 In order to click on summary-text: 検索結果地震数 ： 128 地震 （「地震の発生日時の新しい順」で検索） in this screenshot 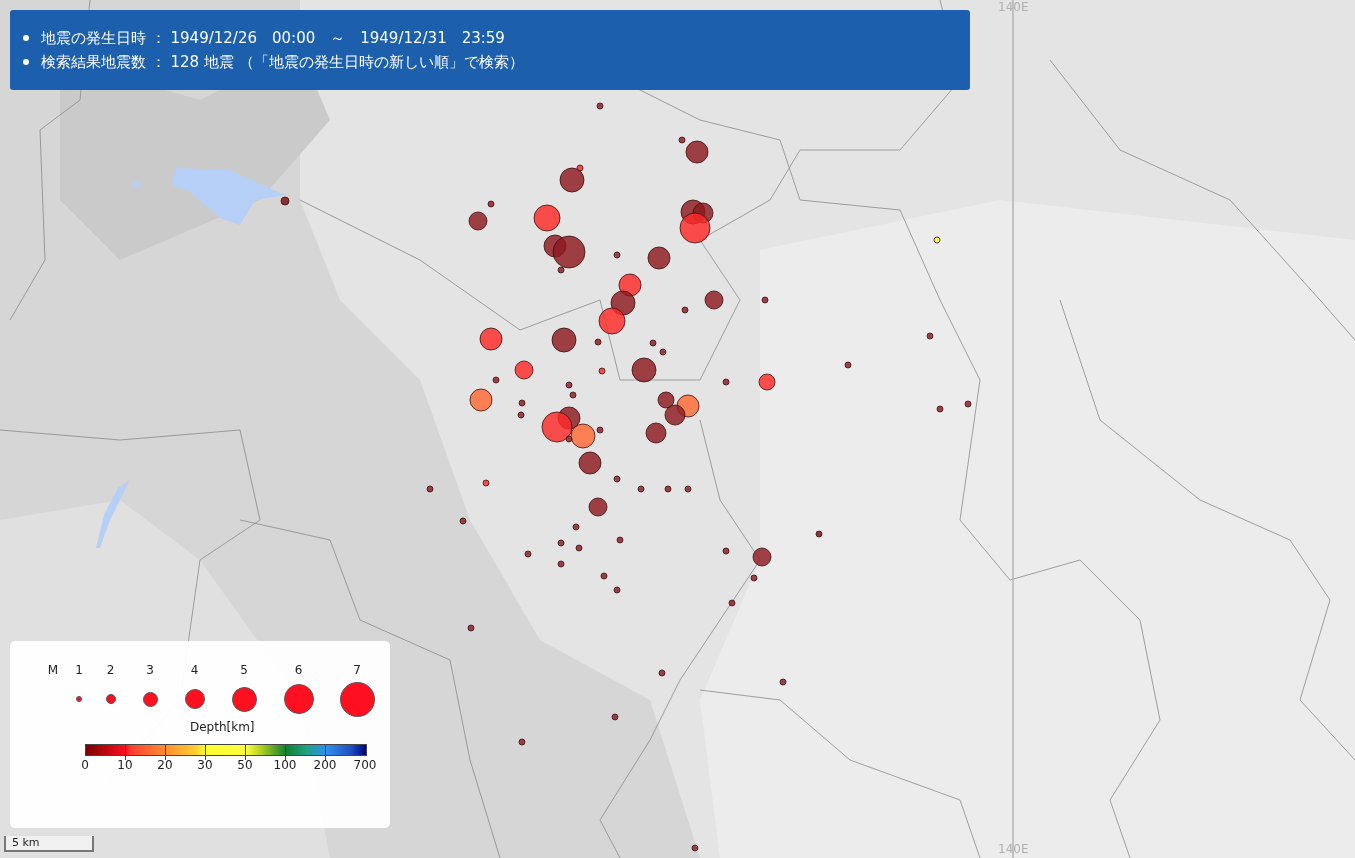, I will do `click(282, 62)`.